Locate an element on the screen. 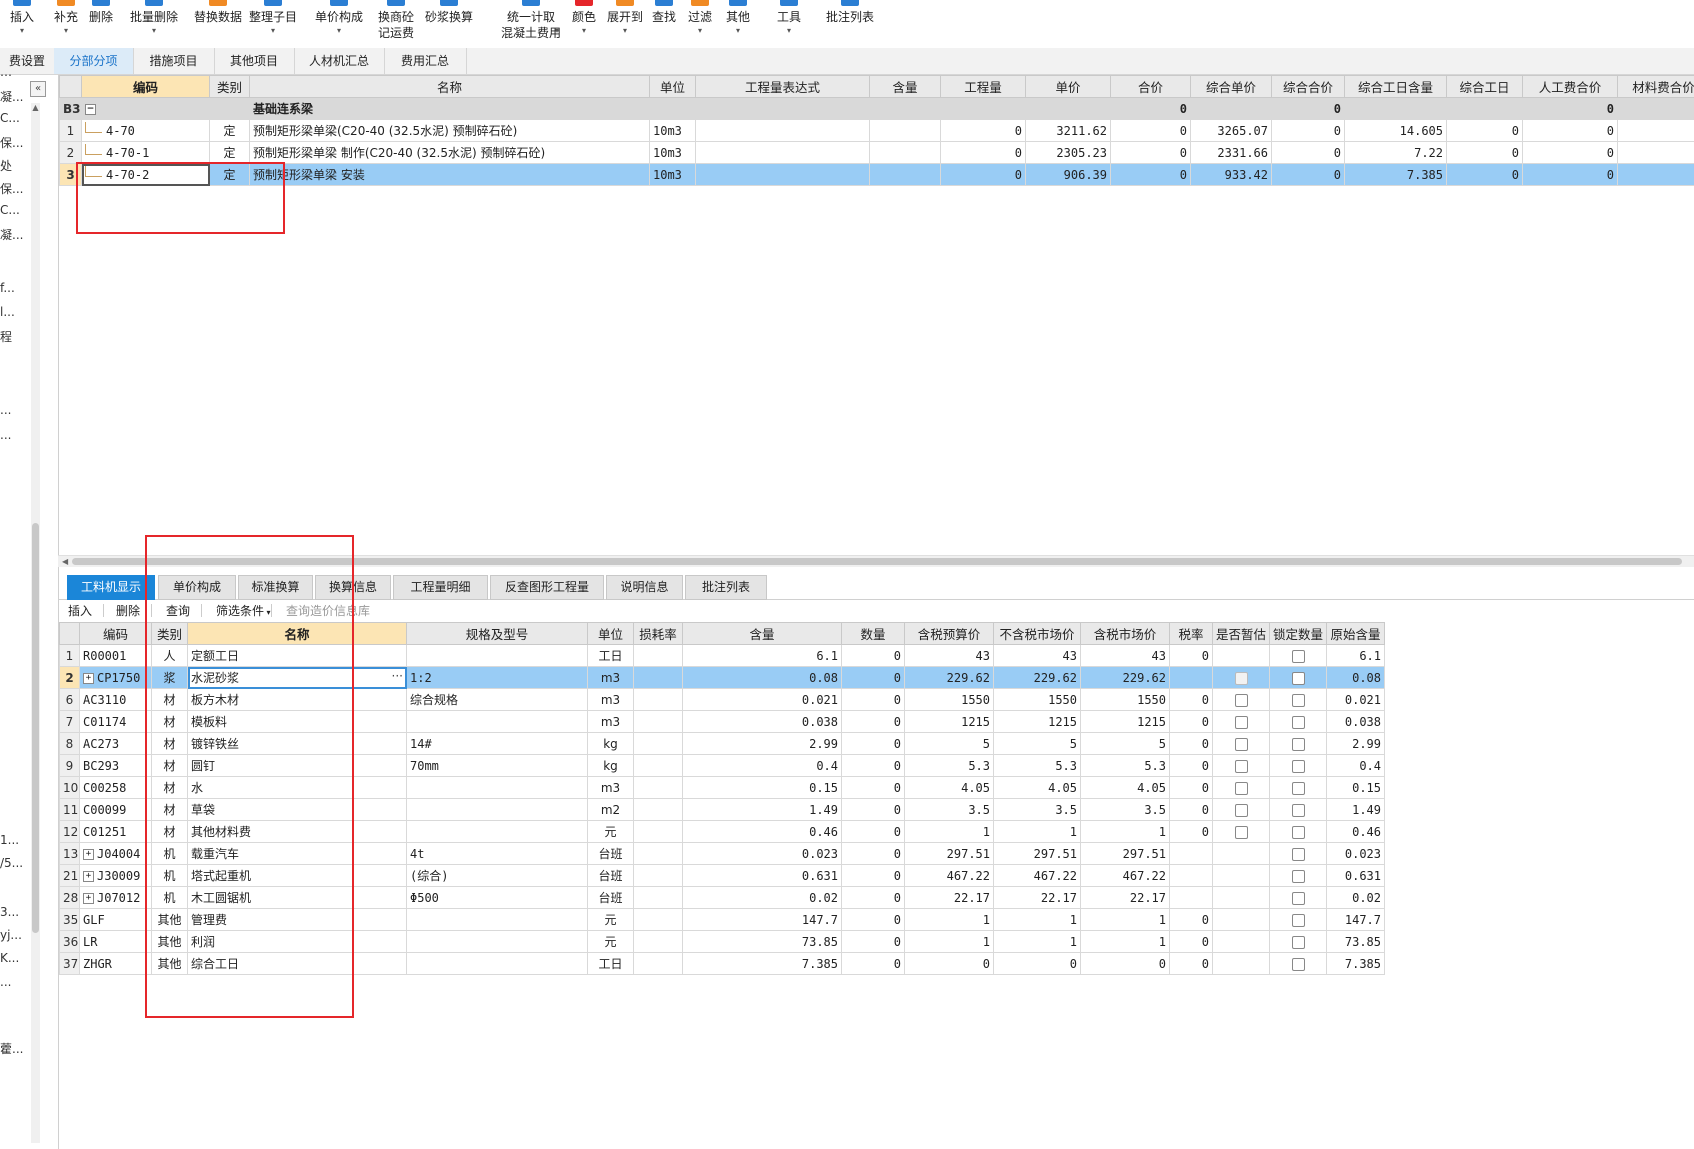  name-cell: 预制矩形梁单梁 安装 is located at coordinates (449, 174).